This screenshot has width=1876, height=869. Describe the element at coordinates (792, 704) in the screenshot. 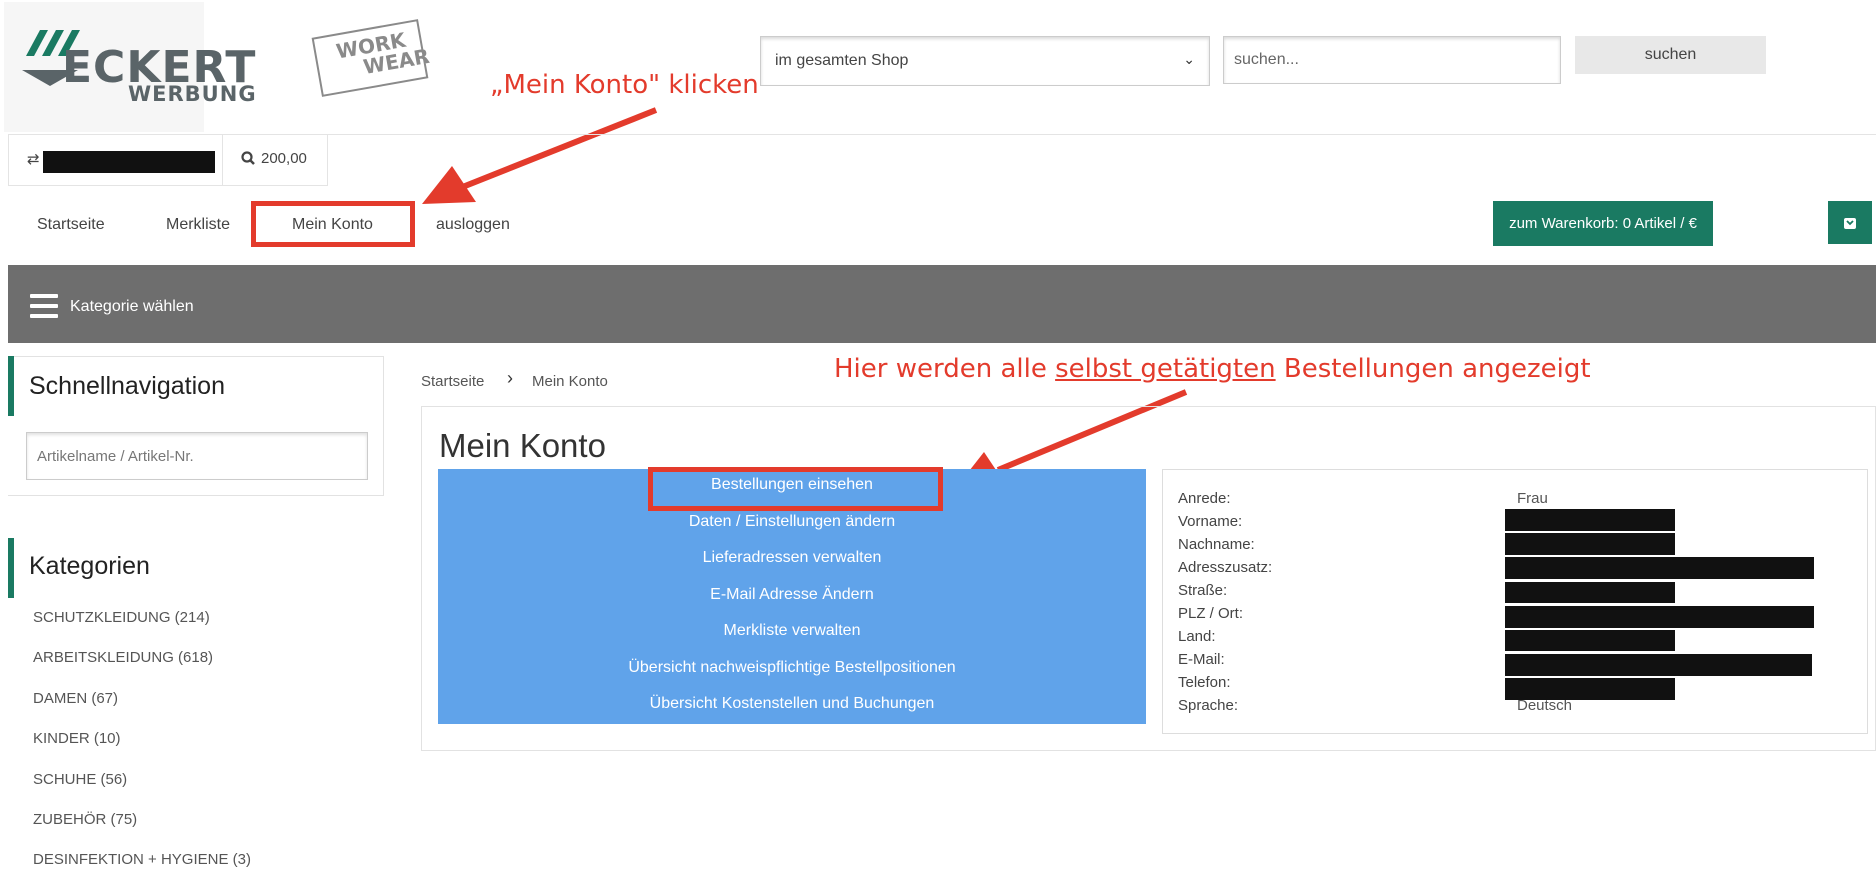

I see `menu-item-cost-centers: Übersicht Kostenstellen und Buchungen` at that location.